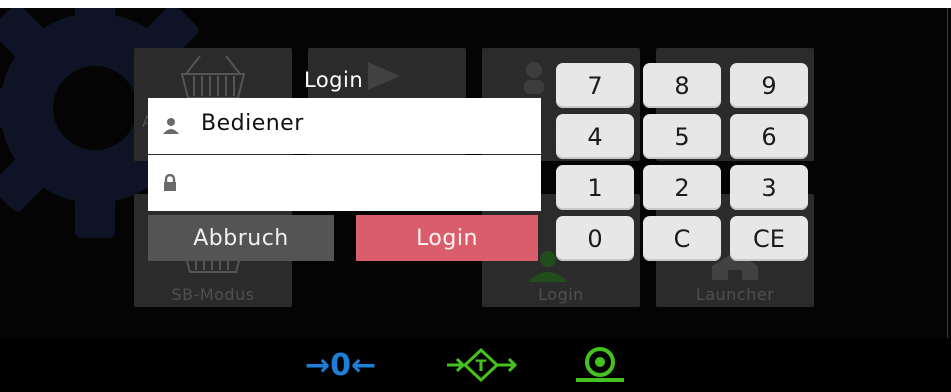 Image resolution: width=951 pixels, height=392 pixels. What do you see at coordinates (170, 183) in the screenshot?
I see `lock-icon` at bounding box center [170, 183].